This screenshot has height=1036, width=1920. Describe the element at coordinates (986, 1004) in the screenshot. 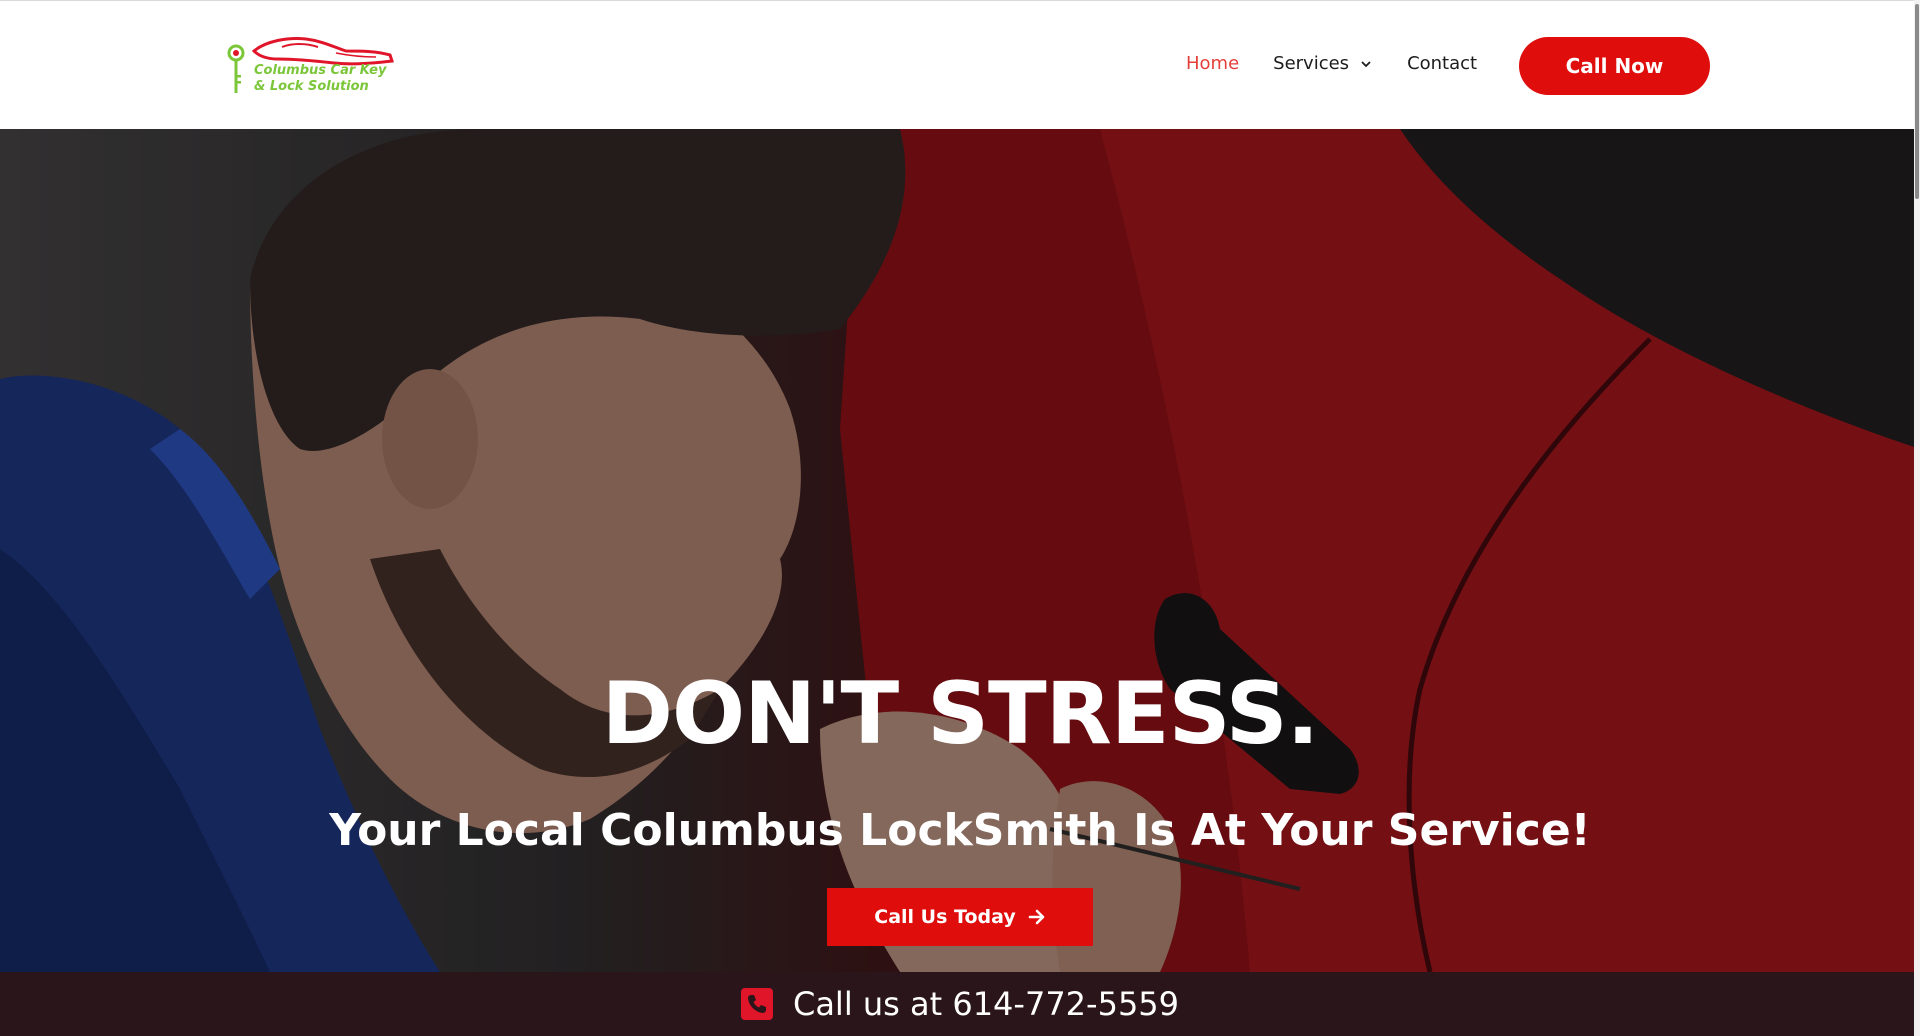

I see `callbar-text: Call us at 614-772-5559` at that location.